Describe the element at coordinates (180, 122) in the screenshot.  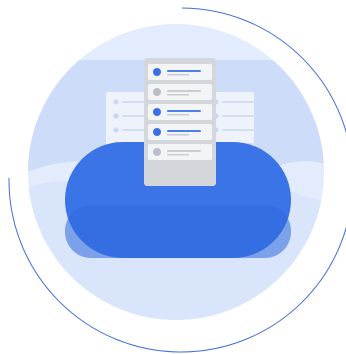
I see `server-stack` at that location.